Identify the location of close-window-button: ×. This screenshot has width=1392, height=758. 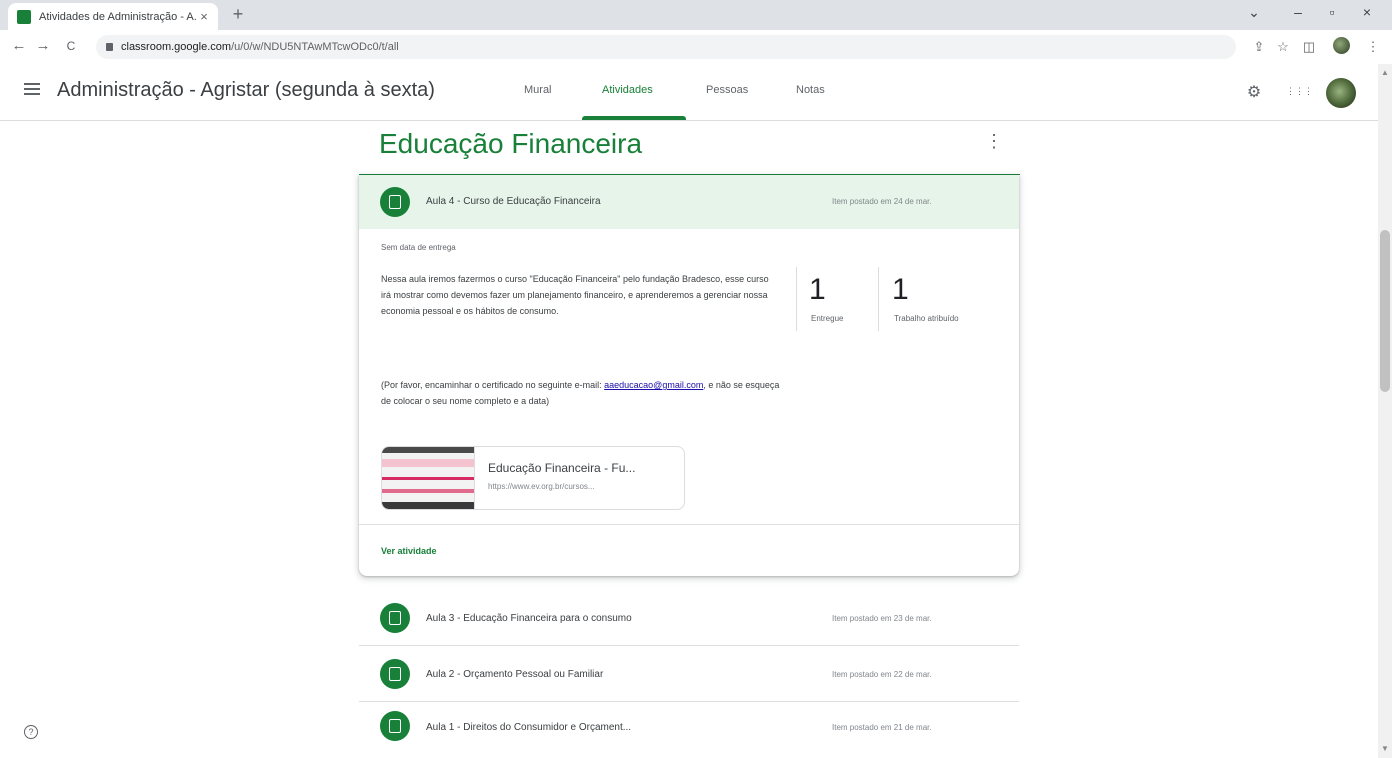
(1367, 12).